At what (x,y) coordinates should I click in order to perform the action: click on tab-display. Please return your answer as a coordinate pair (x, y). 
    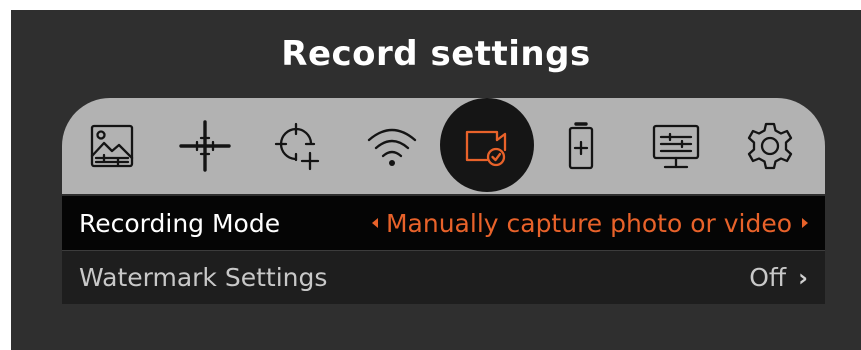
    Looking at the image, I should click on (676, 146).